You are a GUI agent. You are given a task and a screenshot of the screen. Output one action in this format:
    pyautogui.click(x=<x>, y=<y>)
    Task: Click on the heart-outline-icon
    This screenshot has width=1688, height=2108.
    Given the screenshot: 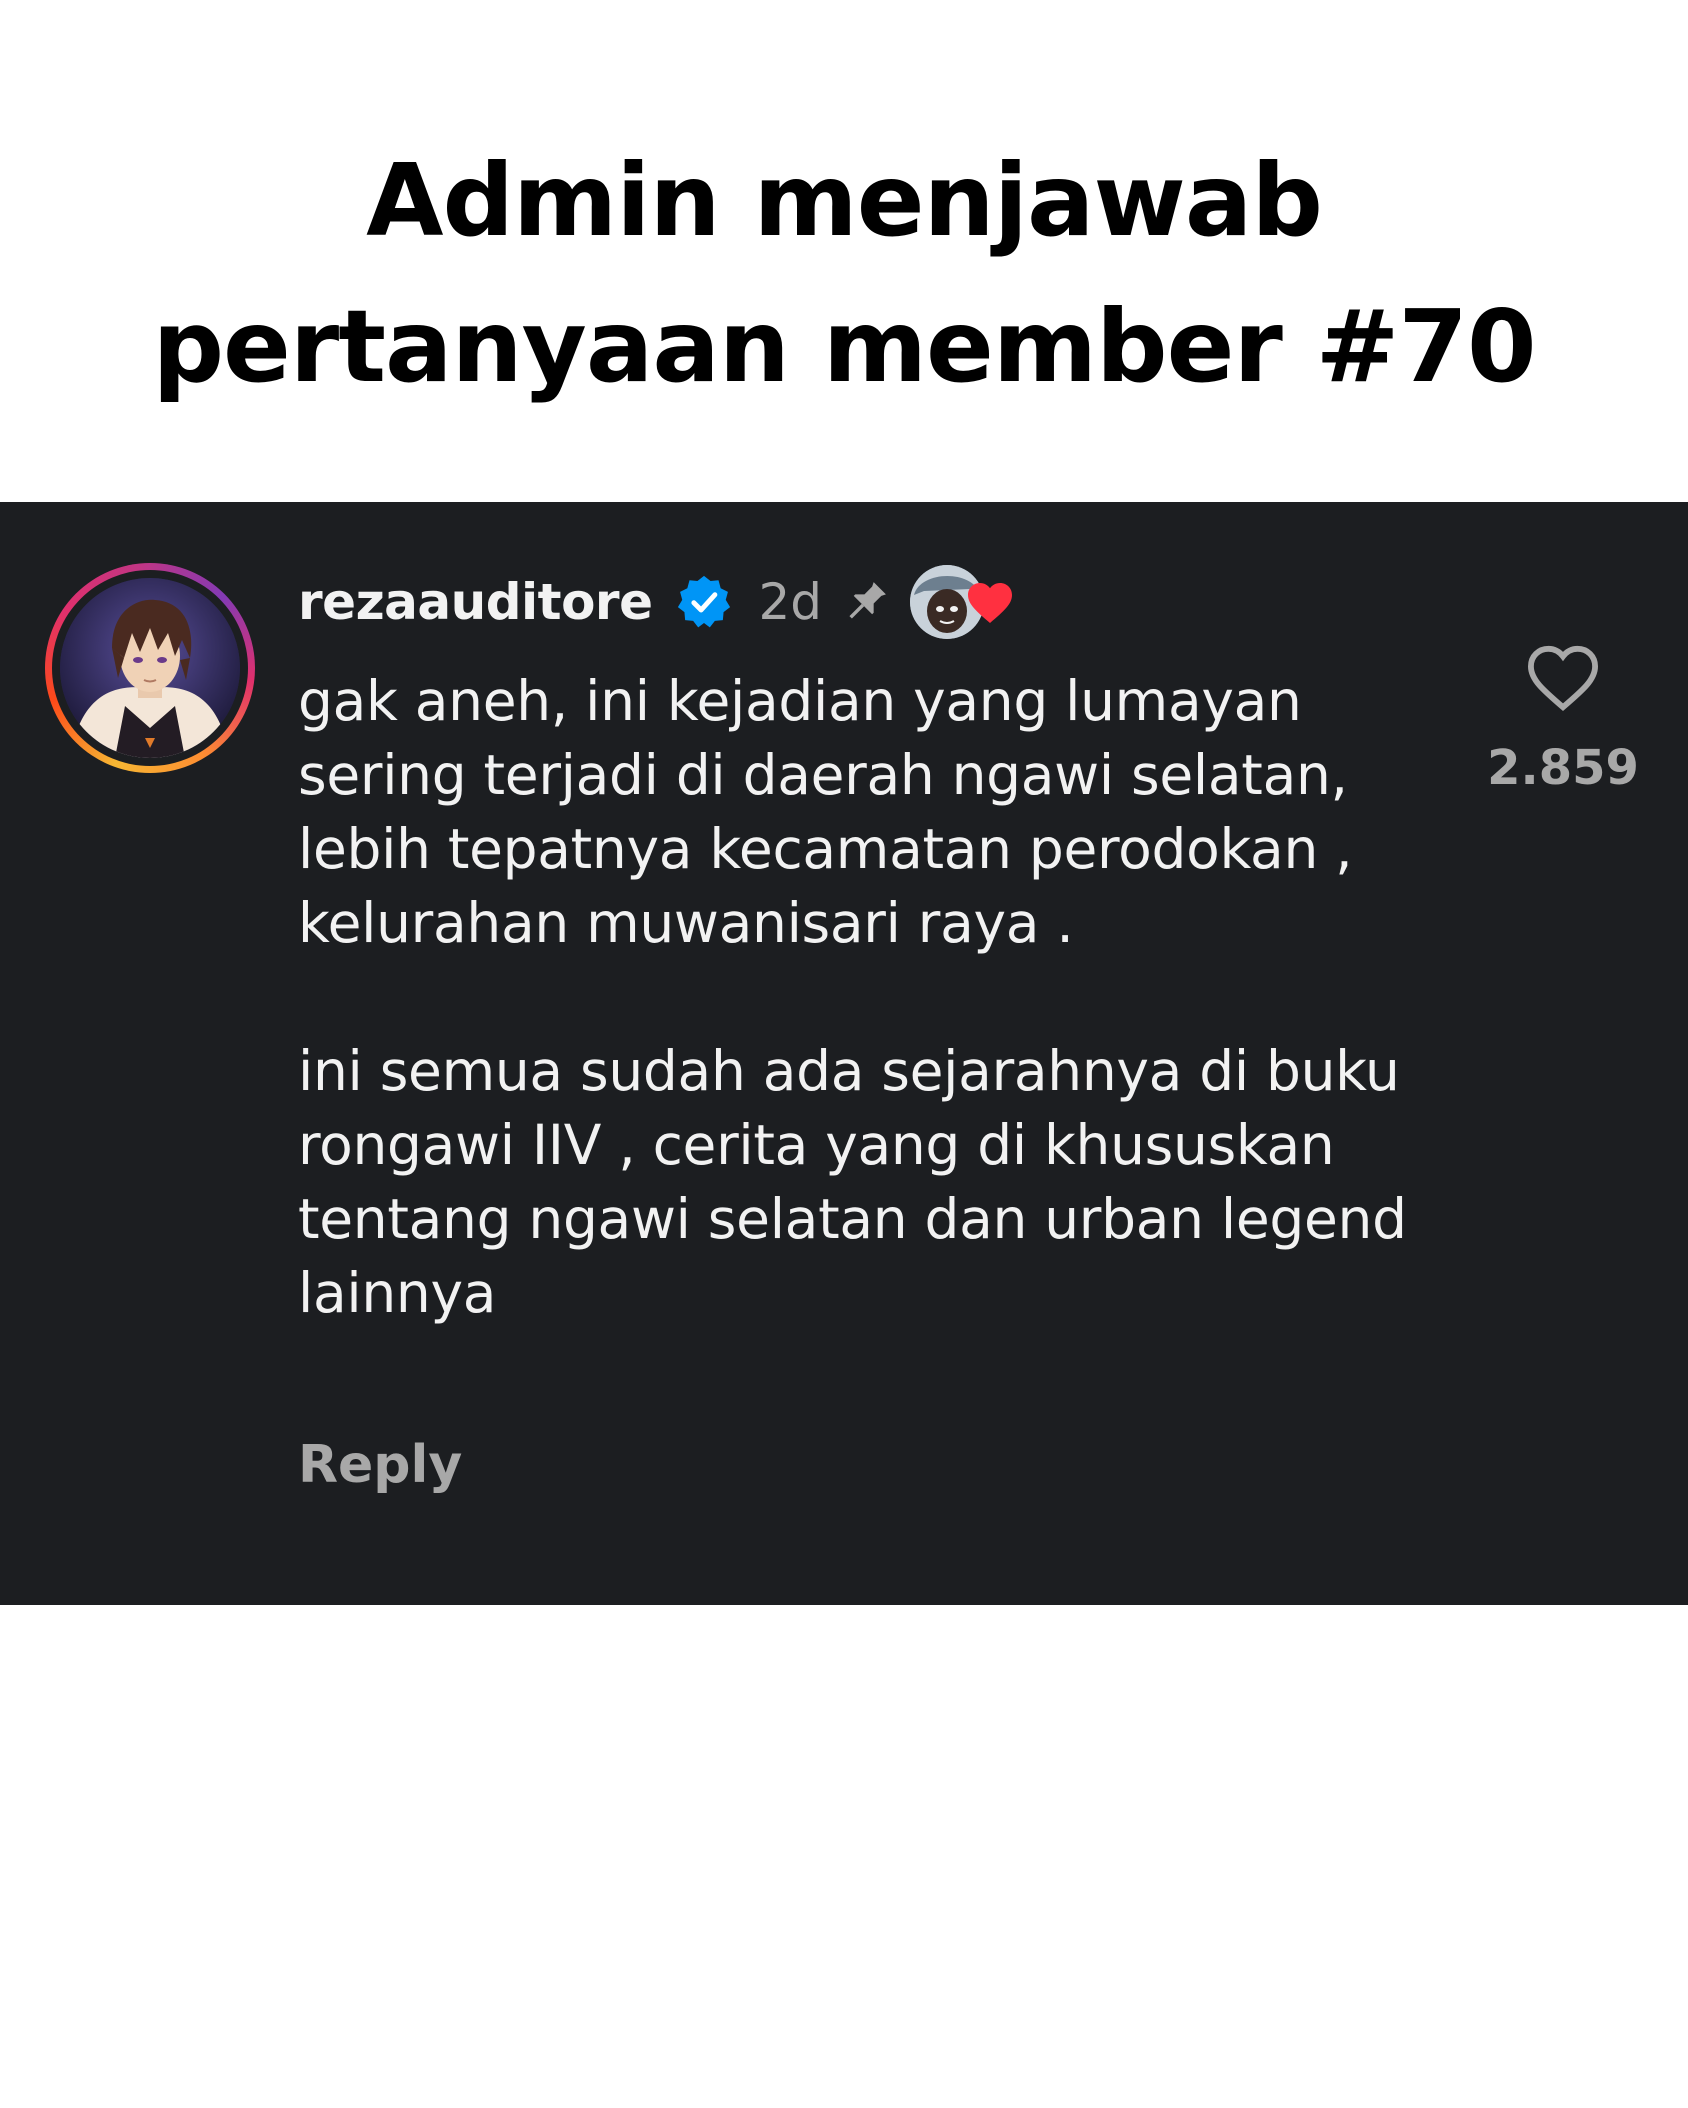 What is the action you would take?
    pyautogui.click(x=1563, y=678)
    